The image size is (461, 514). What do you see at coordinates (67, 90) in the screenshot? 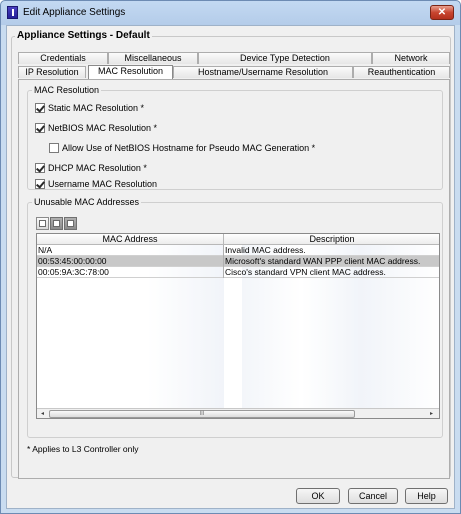
I see `mac-resolution-group-title: MAC Resolution` at bounding box center [67, 90].